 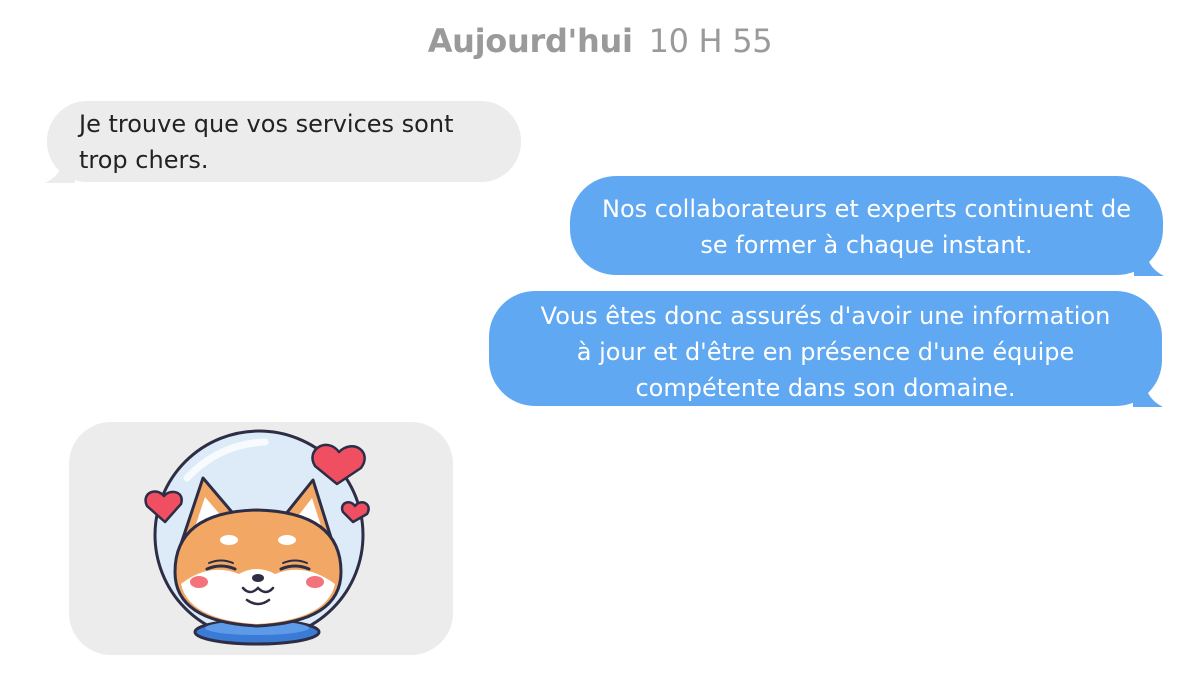 I want to click on sticker-message-bubble, so click(x=261, y=538).